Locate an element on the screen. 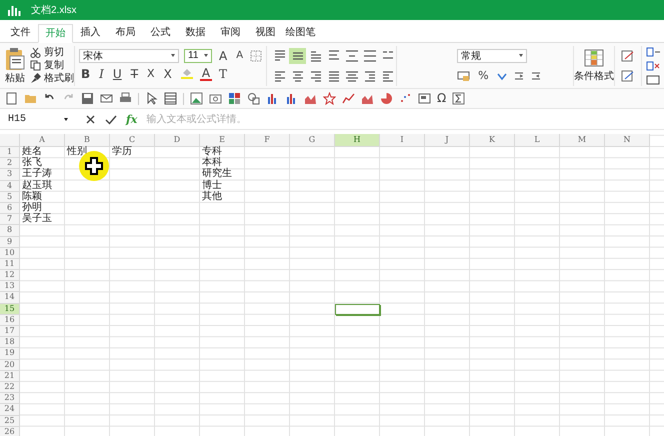  line-chart-icon is located at coordinates (348, 98).